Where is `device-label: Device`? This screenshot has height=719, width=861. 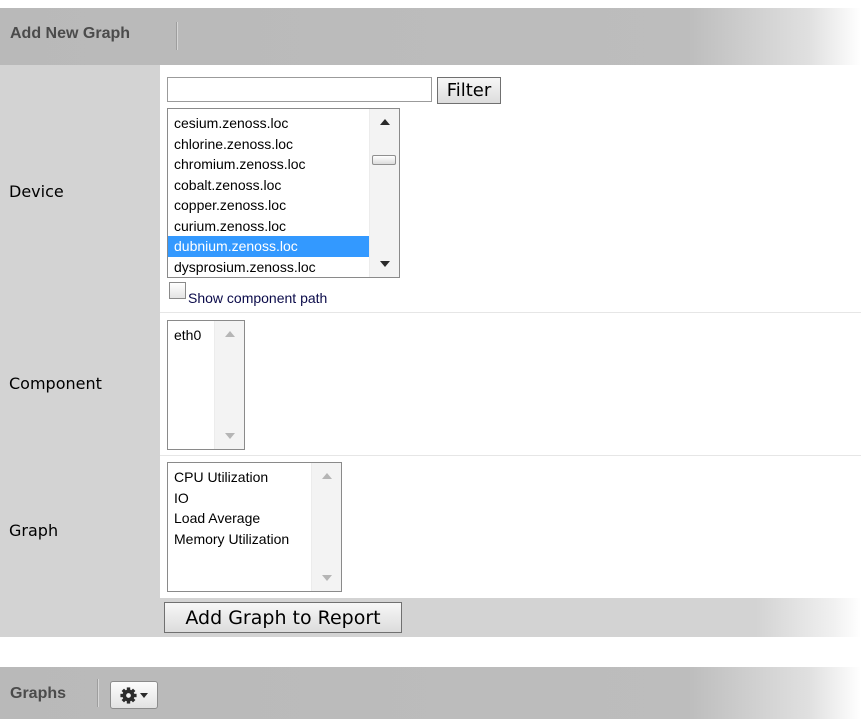 device-label: Device is located at coordinates (36, 191).